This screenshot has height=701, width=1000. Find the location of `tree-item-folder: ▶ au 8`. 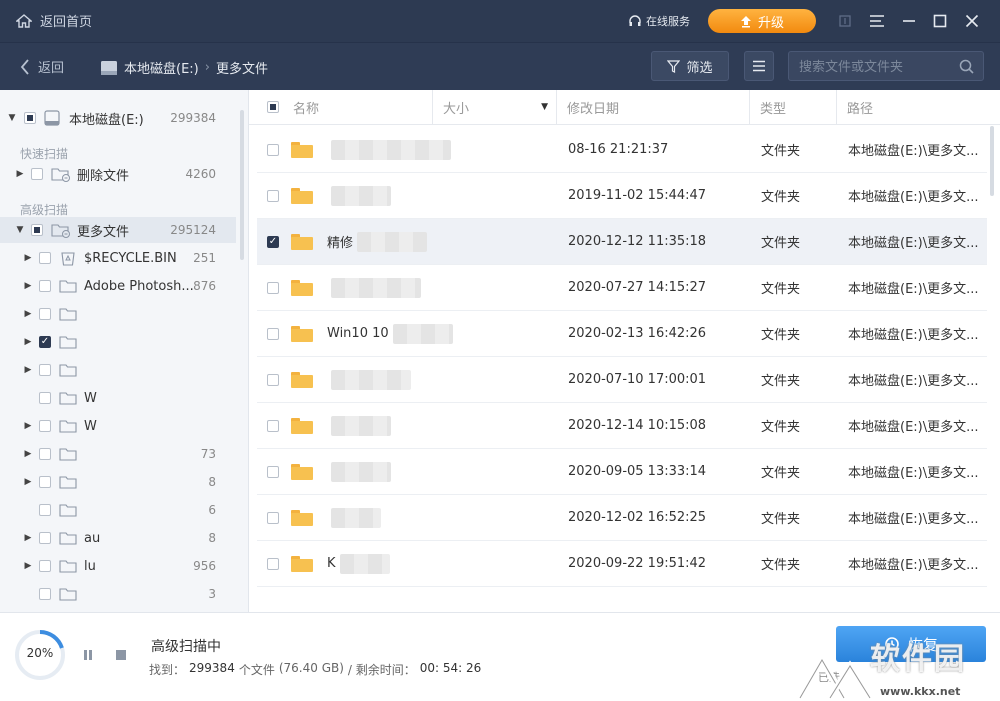

tree-item-folder: ▶ au 8 is located at coordinates (118, 538).